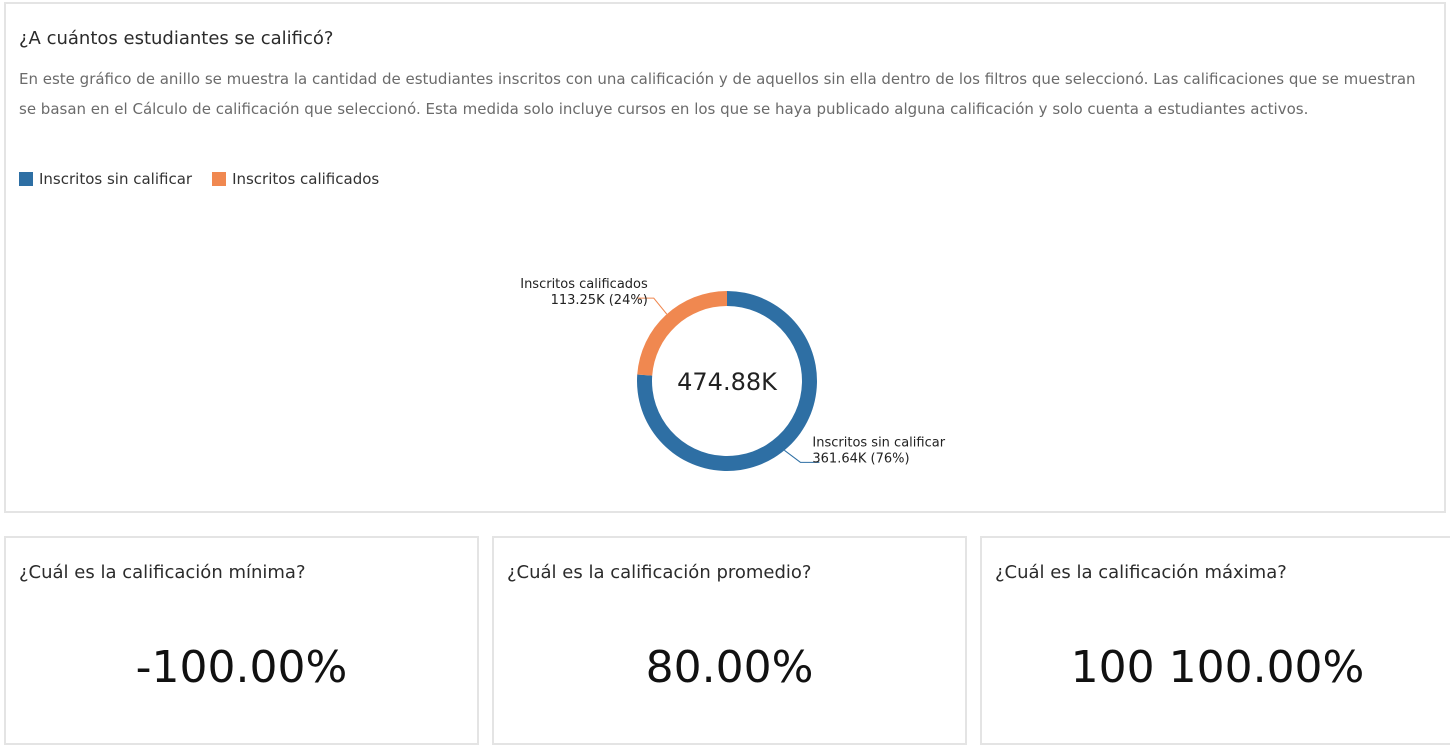 The image size is (1450, 746). What do you see at coordinates (1141, 572) in the screenshot?
I see `max-grade-title: ¿Cuál es la calificación máxima?` at bounding box center [1141, 572].